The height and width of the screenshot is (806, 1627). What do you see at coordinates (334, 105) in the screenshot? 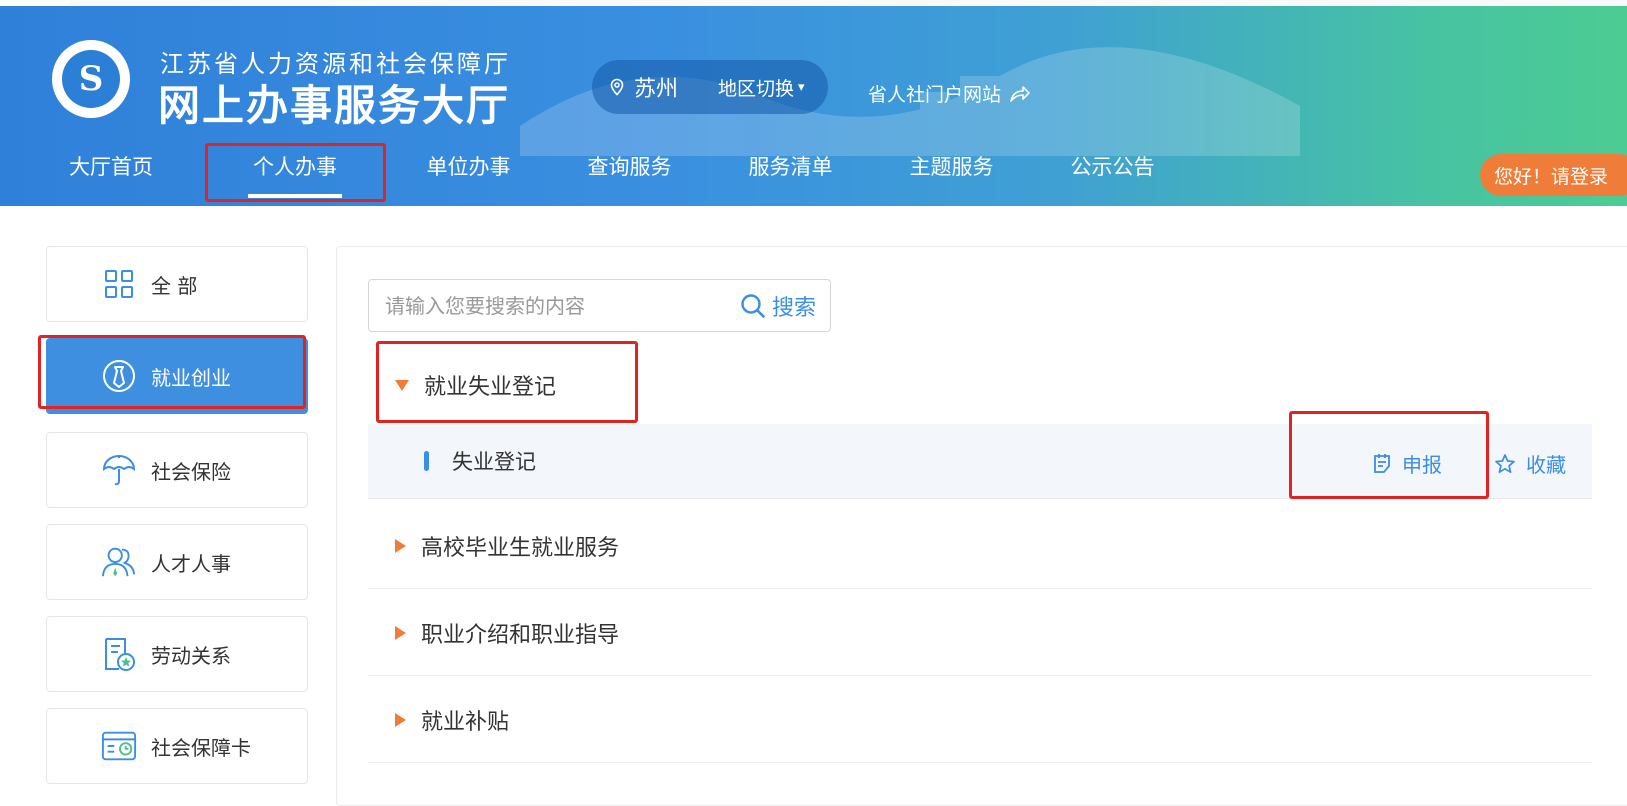
I see `hall-name: 网上办事服务大厅` at bounding box center [334, 105].